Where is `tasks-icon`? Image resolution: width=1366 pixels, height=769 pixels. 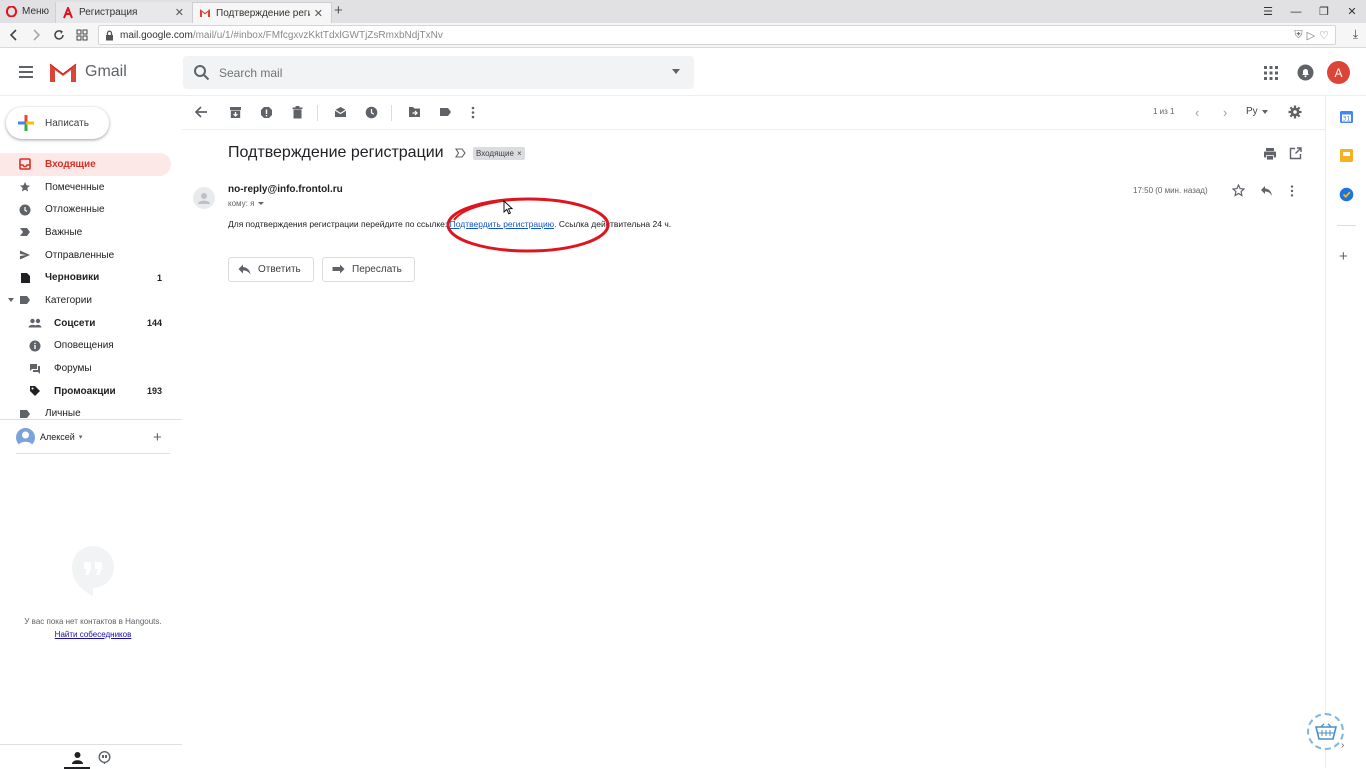 tasks-icon is located at coordinates (1346, 194).